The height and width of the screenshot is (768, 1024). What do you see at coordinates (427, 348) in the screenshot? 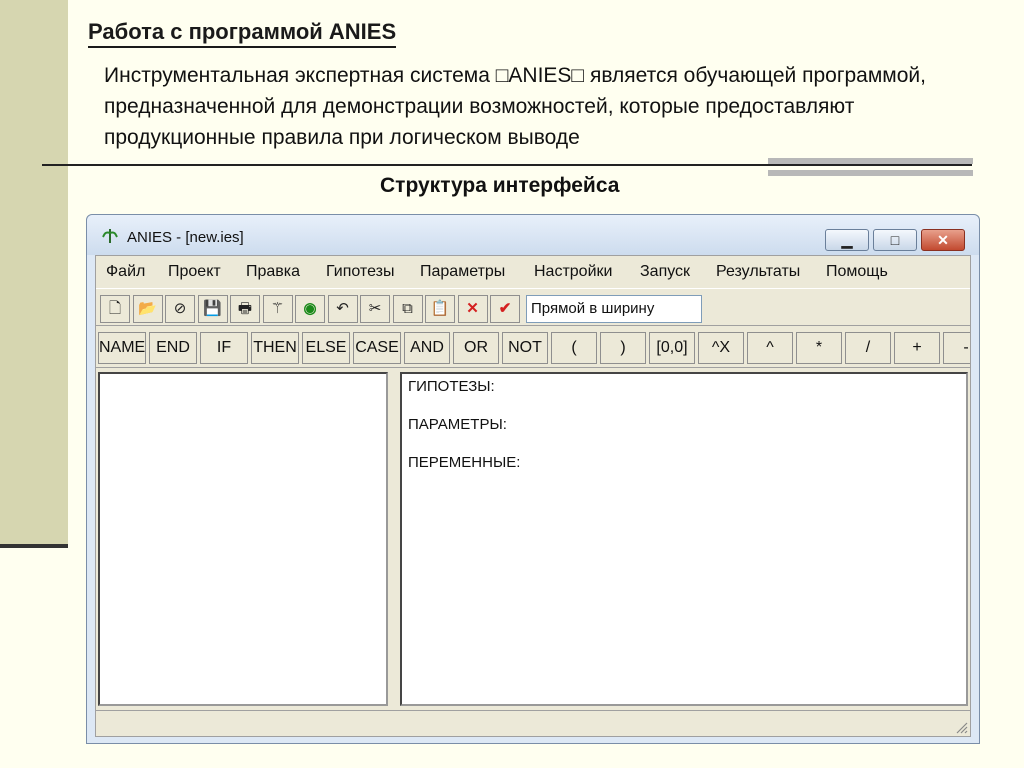
I see `keyword-button-6: AND` at bounding box center [427, 348].